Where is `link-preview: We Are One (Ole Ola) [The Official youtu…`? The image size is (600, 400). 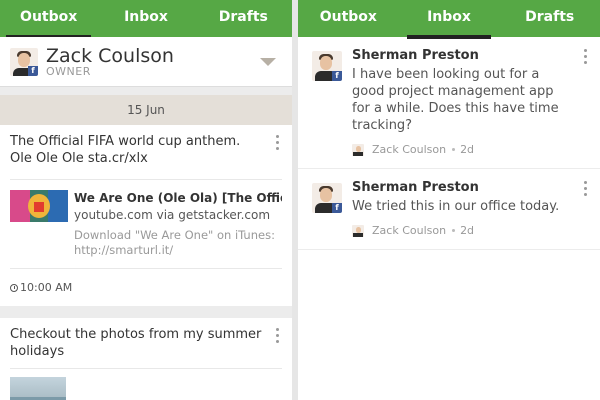 link-preview: We Are One (Ole Ola) [The Official youtu… is located at coordinates (146, 218).